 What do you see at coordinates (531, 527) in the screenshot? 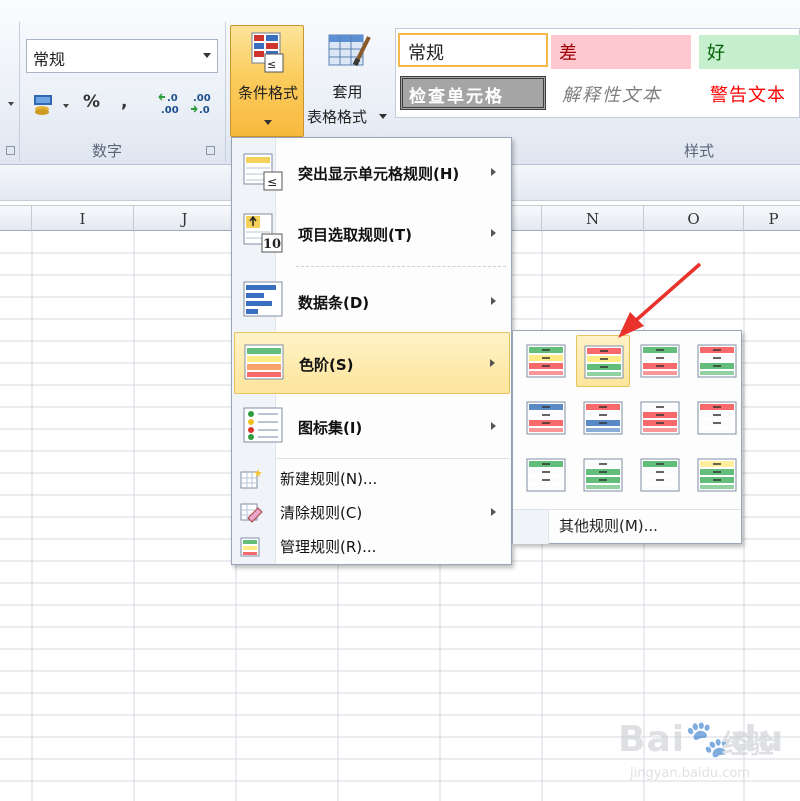
I see `menu-gutter` at bounding box center [531, 527].